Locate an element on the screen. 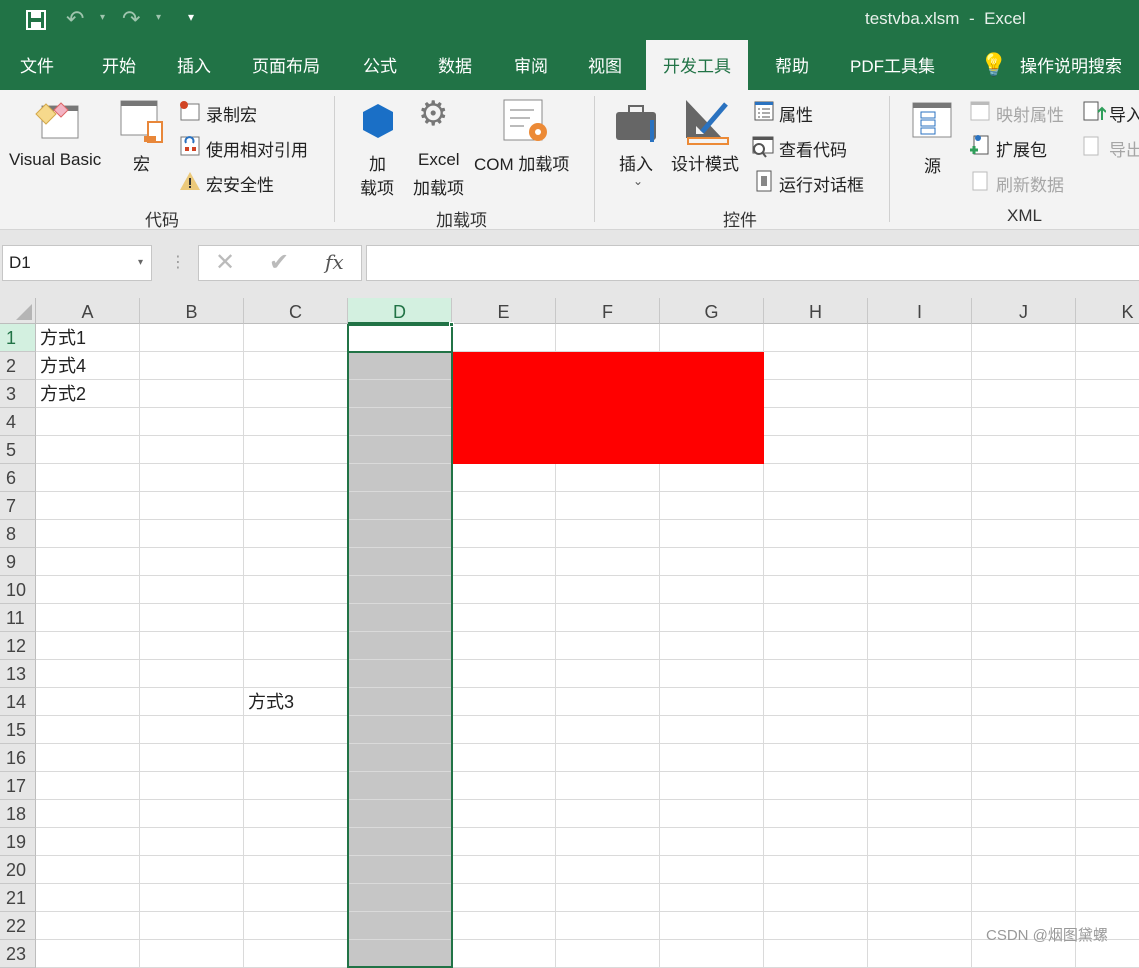 The image size is (1139, 968). cell-B9 is located at coordinates (192, 562).